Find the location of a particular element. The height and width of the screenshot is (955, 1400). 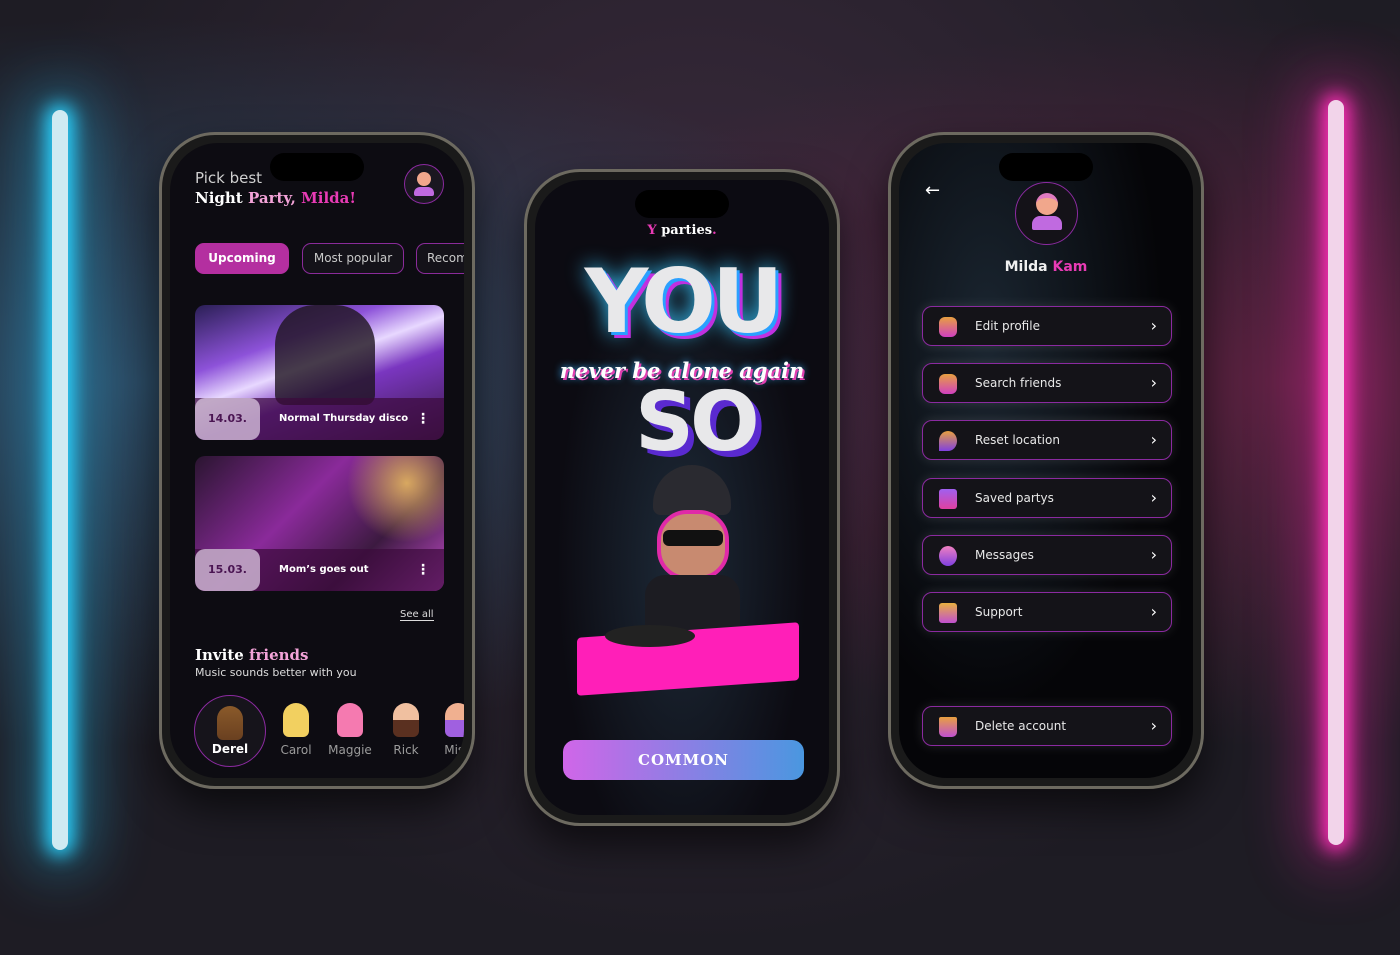

menu-label: Reset location is located at coordinates (1017, 440).